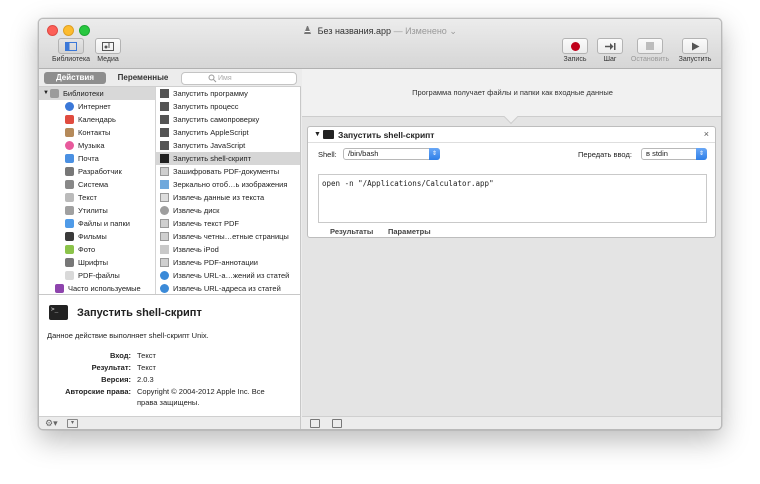 This screenshot has width=760, height=484. Describe the element at coordinates (100, 171) in the screenshot. I see `library-item-label: Разработчик` at that location.